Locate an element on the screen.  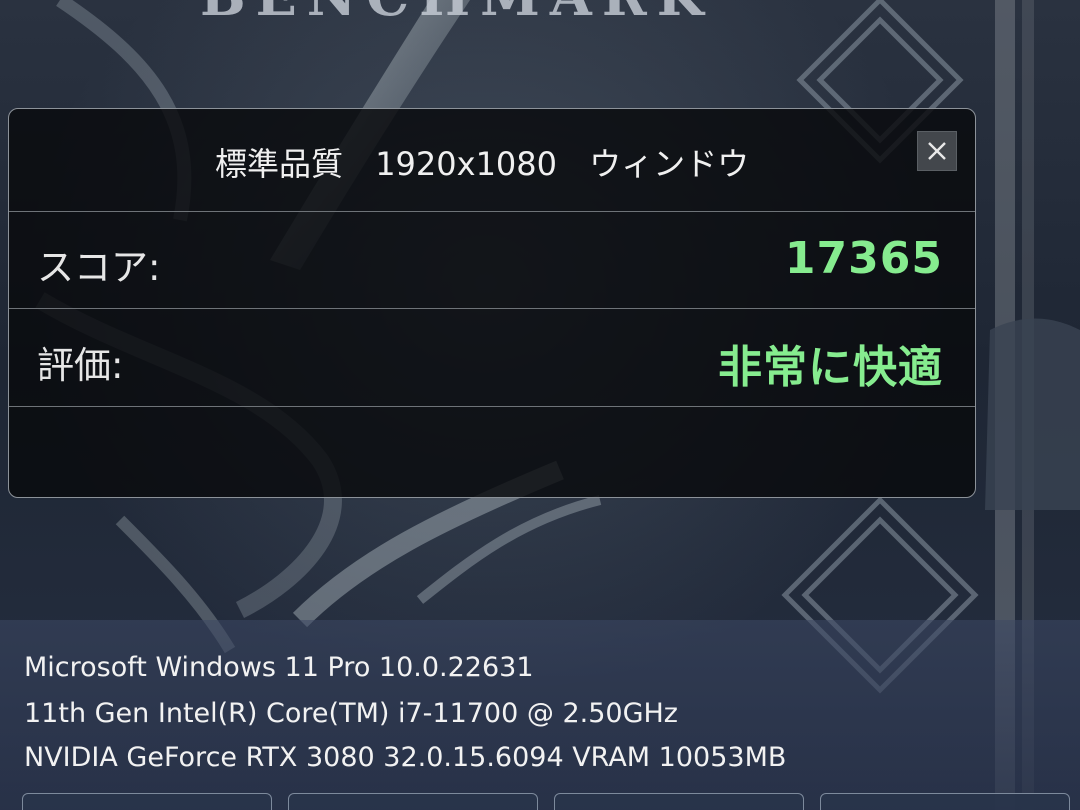
resolution-label: 1920x1080 is located at coordinates (466, 164).